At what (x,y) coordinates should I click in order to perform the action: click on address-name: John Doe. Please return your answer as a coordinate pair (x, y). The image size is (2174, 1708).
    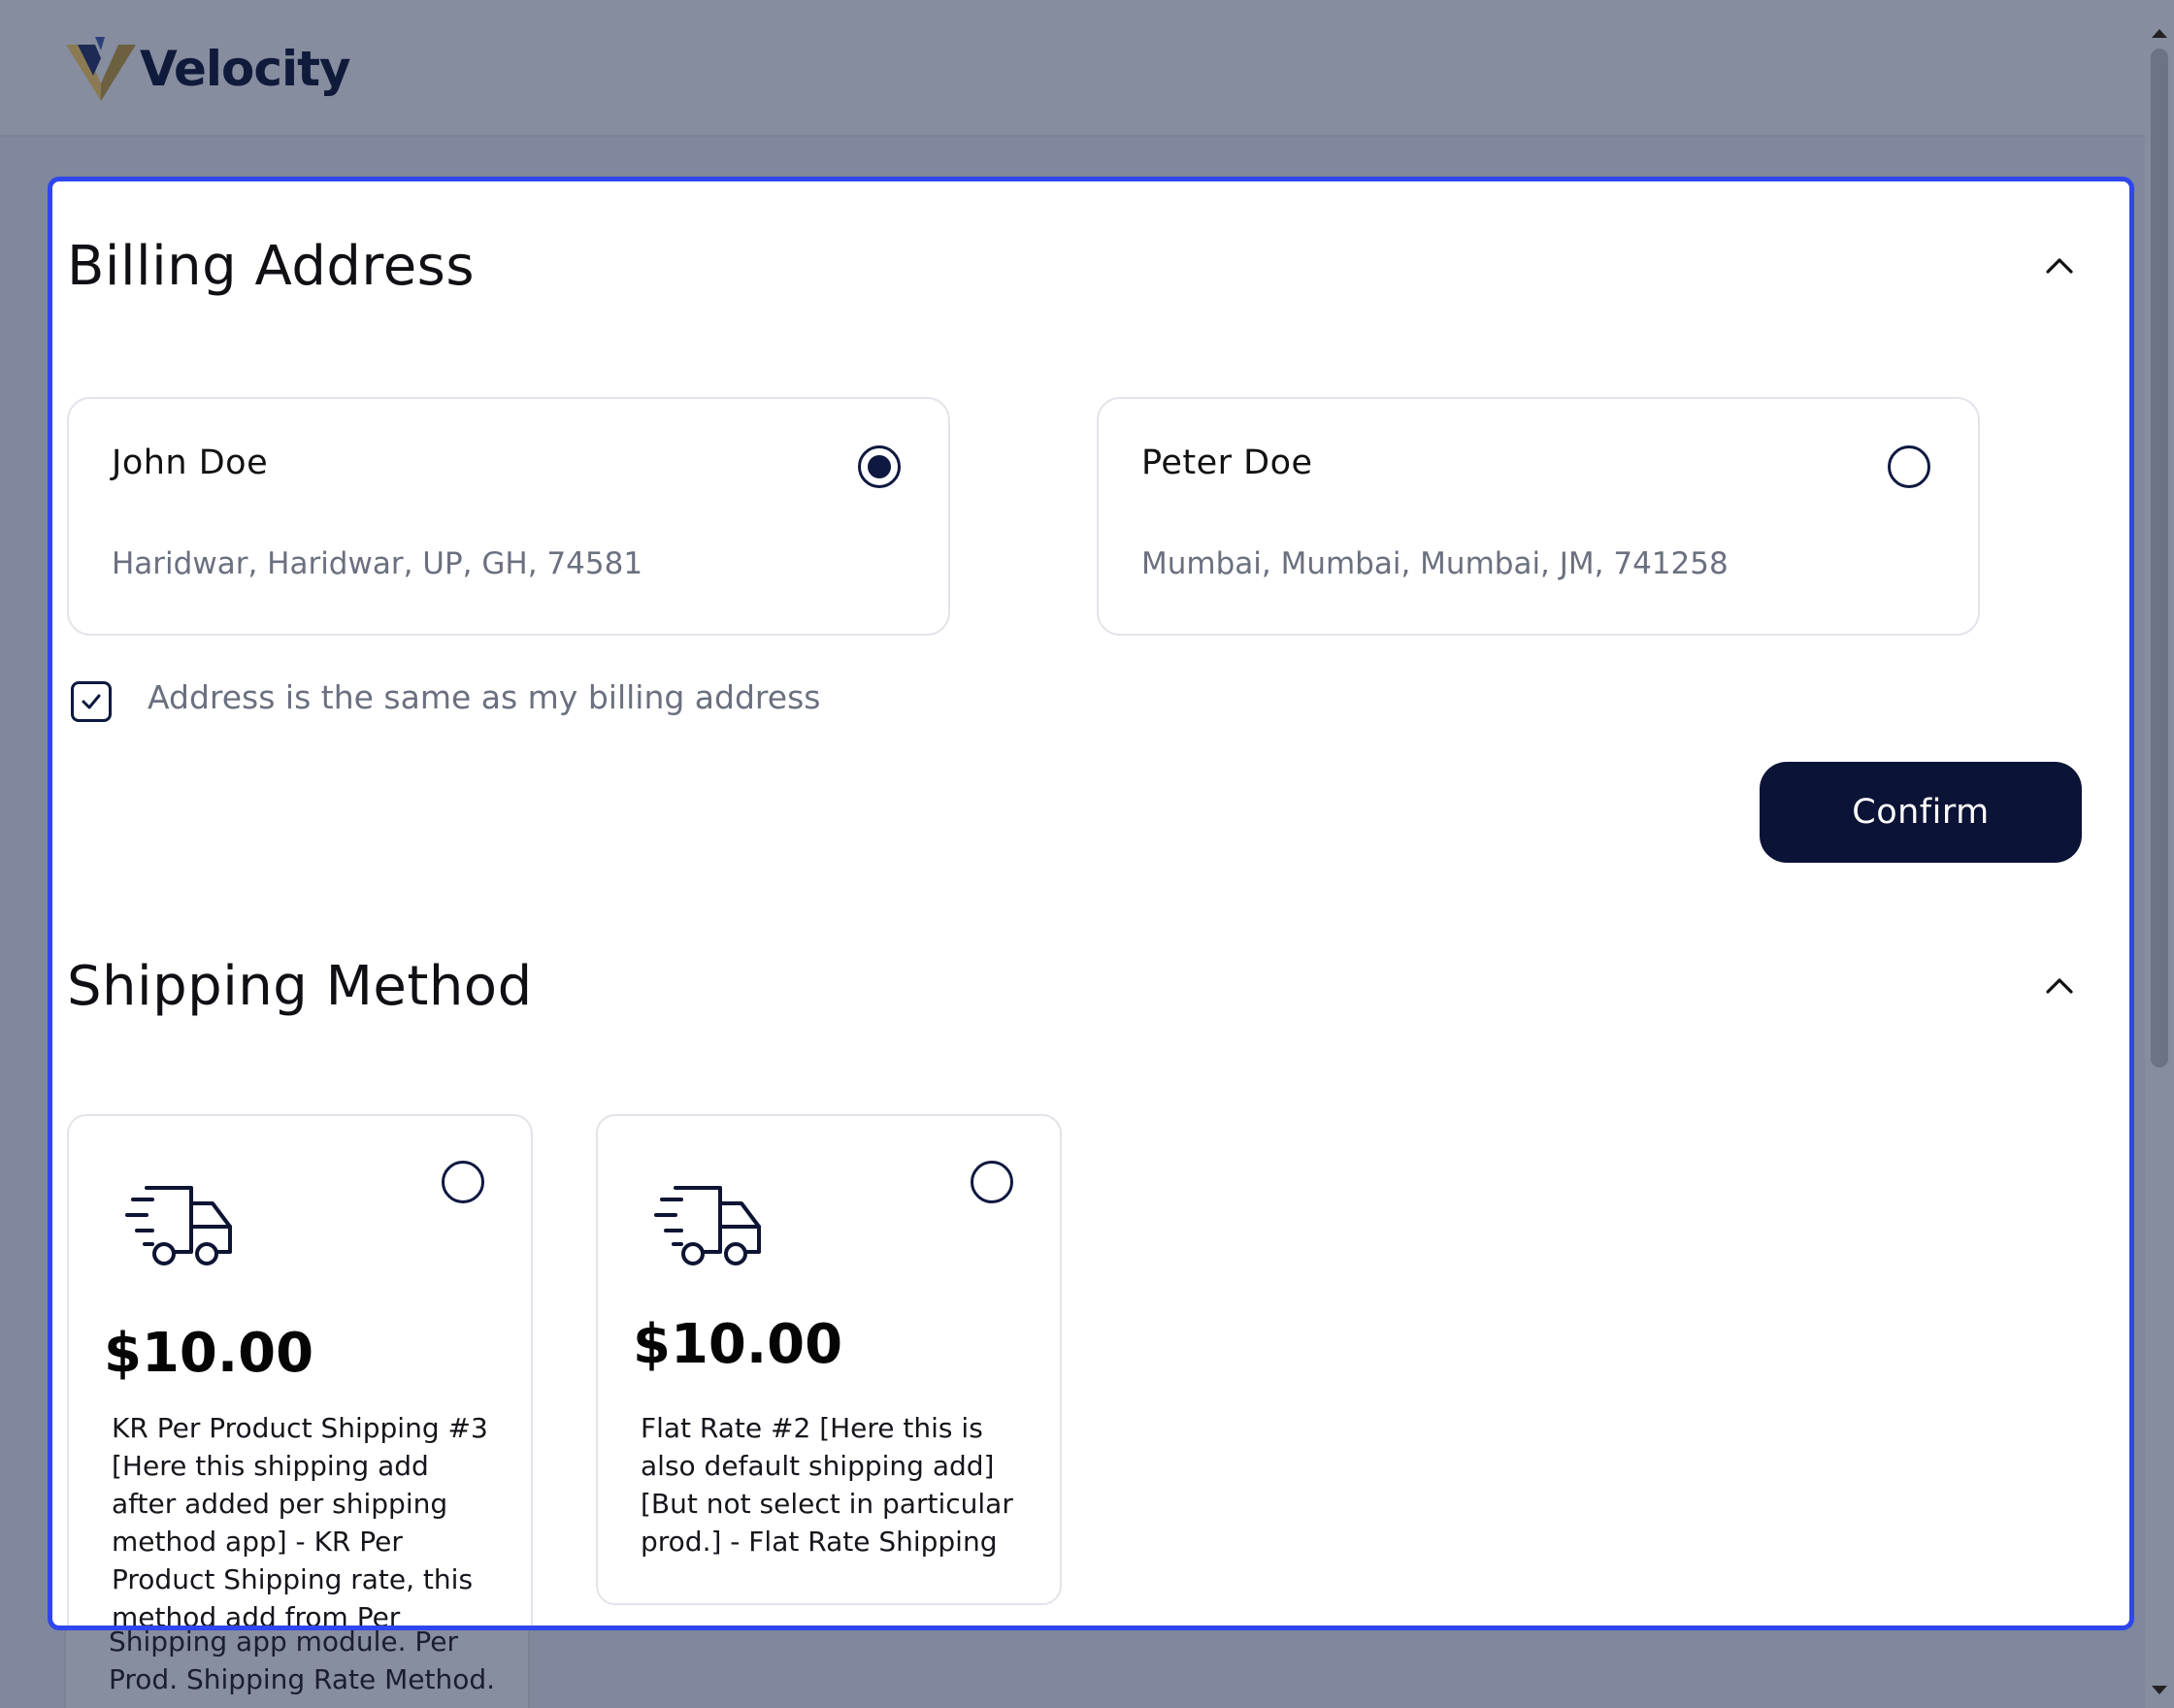
    Looking at the image, I should click on (190, 462).